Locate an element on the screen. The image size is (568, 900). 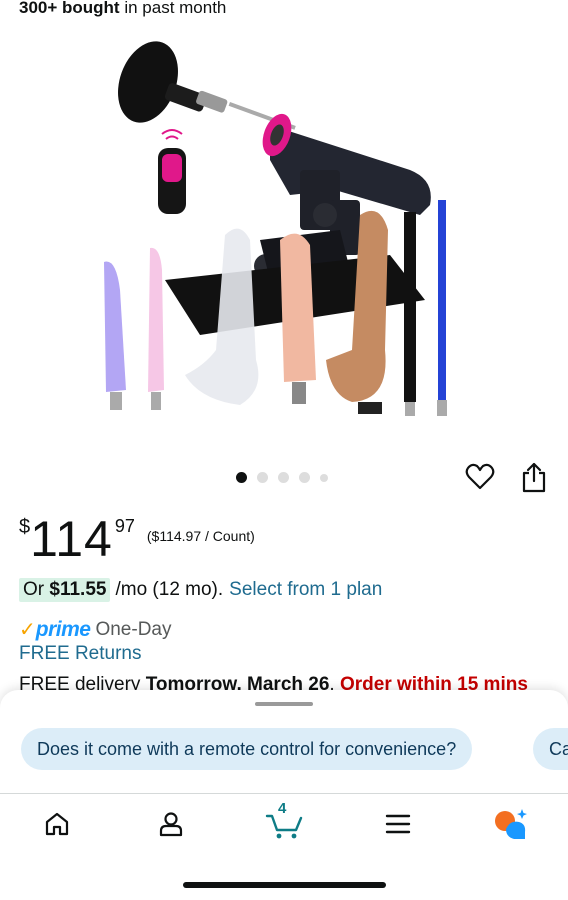
prime-logo: prime is located at coordinates (63, 629).